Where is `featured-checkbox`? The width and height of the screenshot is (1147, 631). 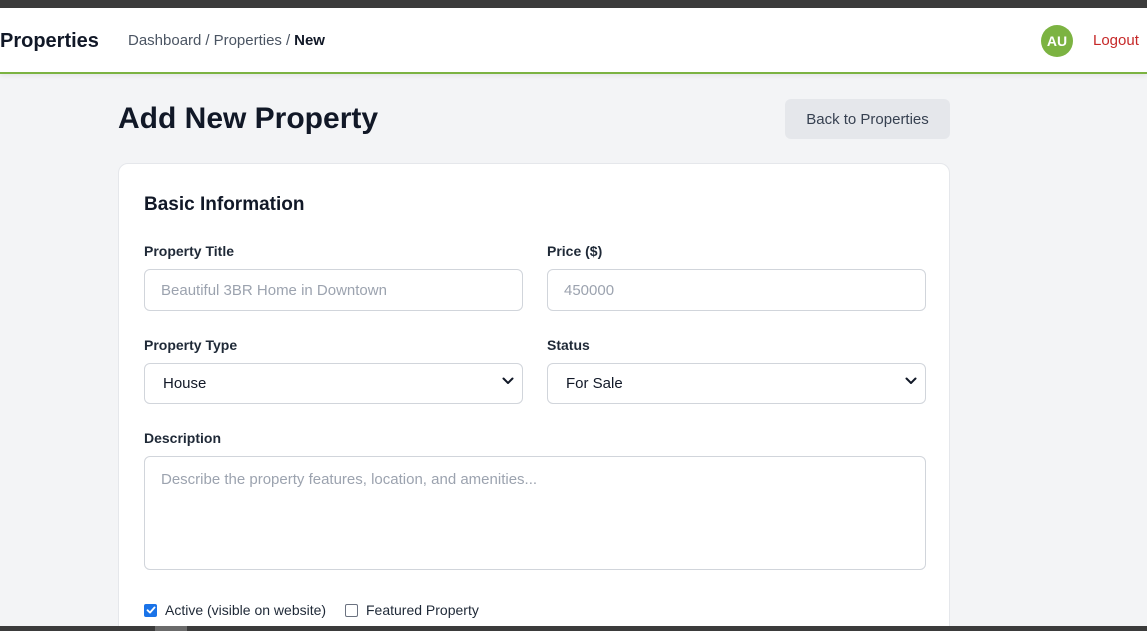 featured-checkbox is located at coordinates (351, 610).